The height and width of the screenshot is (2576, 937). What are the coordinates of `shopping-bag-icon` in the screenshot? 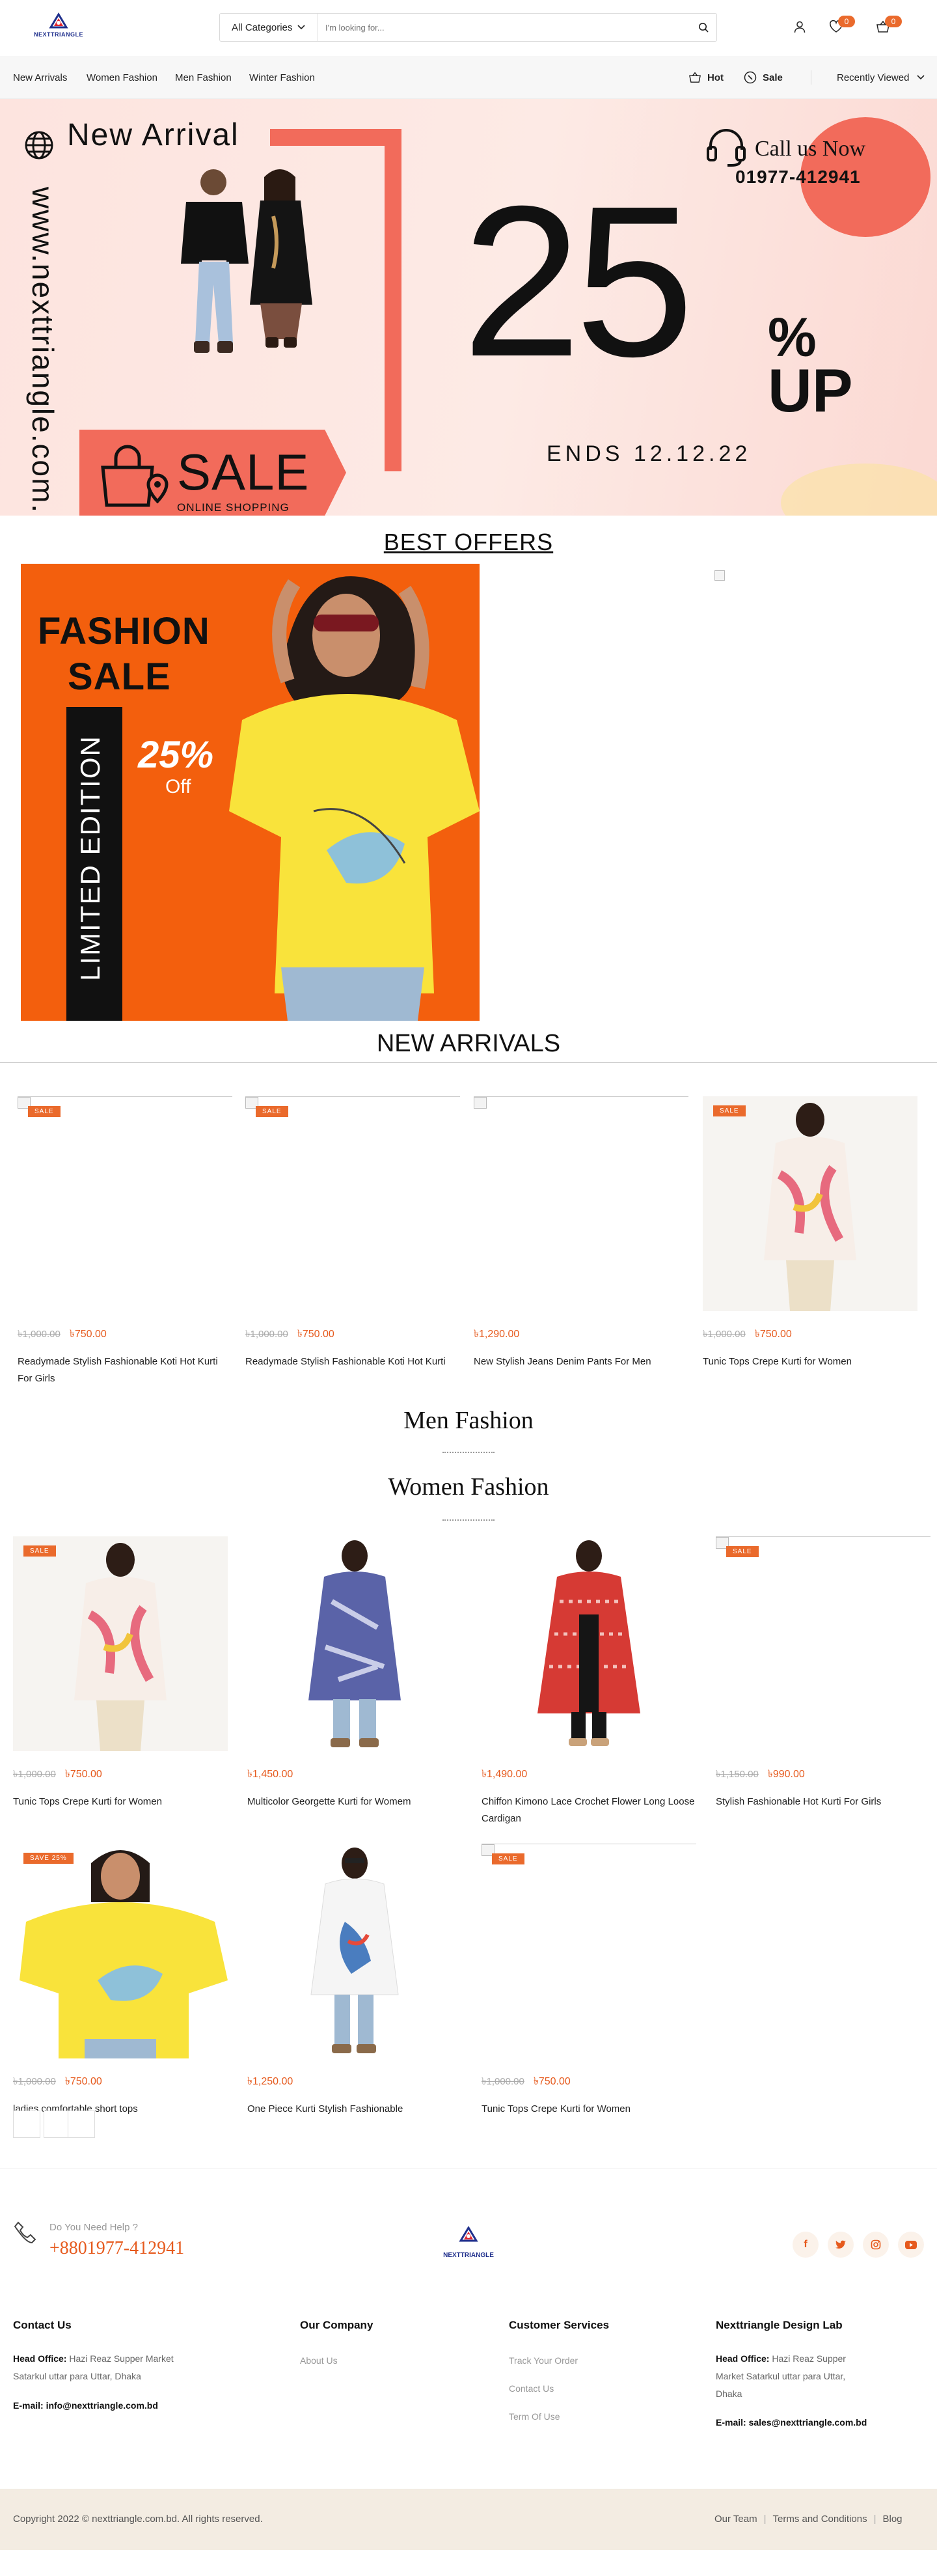 It's located at (137, 478).